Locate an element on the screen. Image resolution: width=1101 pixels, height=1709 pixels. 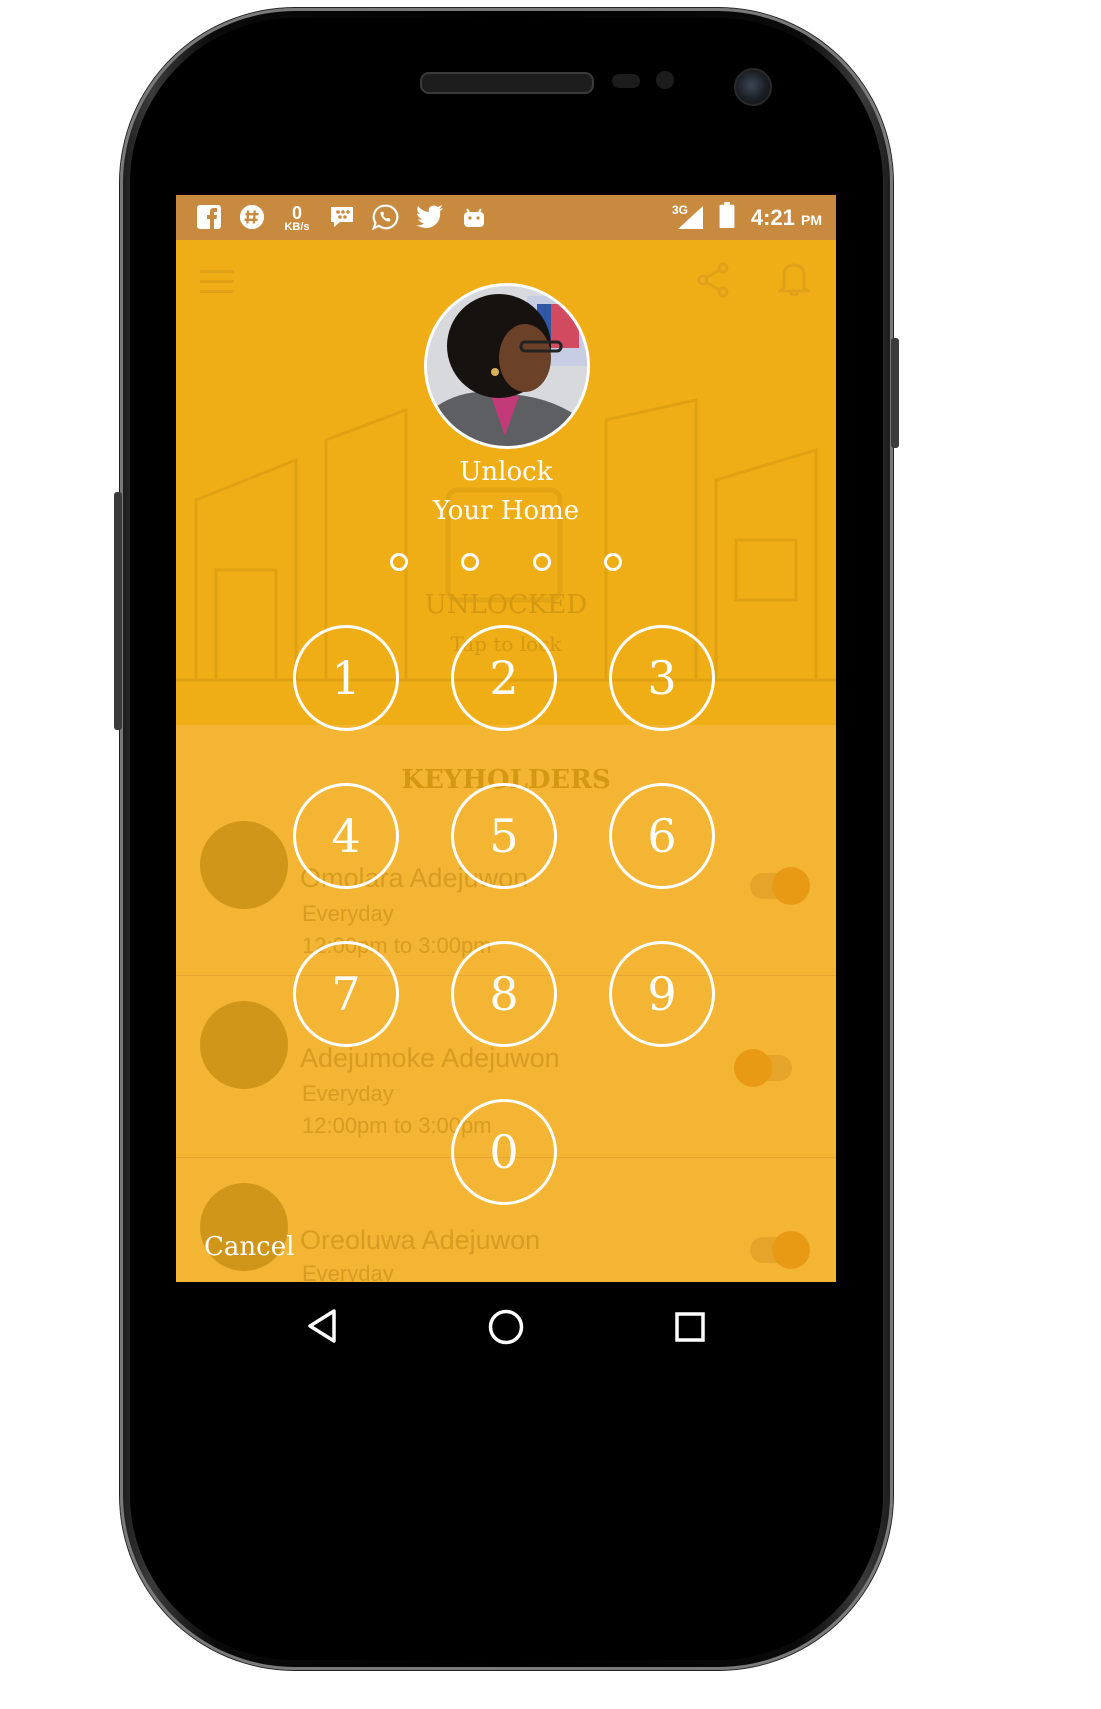
data-rate-icon: 0 KB/s is located at coordinates (297, 218).